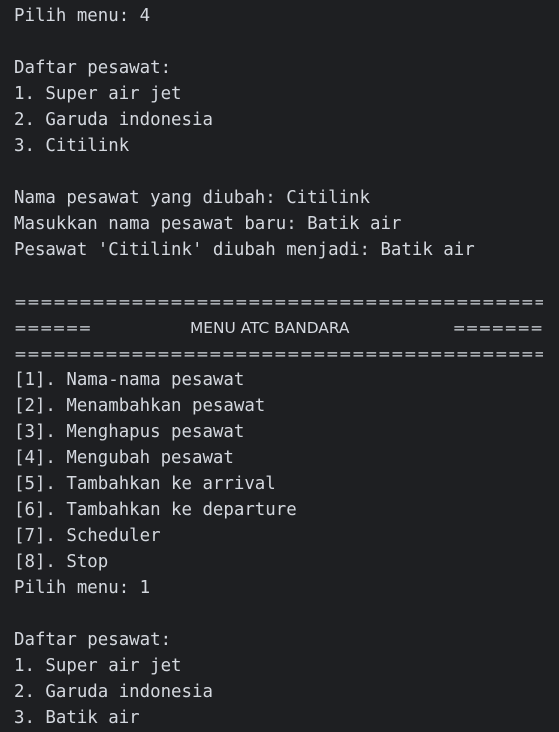  What do you see at coordinates (155, 510) in the screenshot?
I see `menu-item: [6]. Tambahkan ke departure` at bounding box center [155, 510].